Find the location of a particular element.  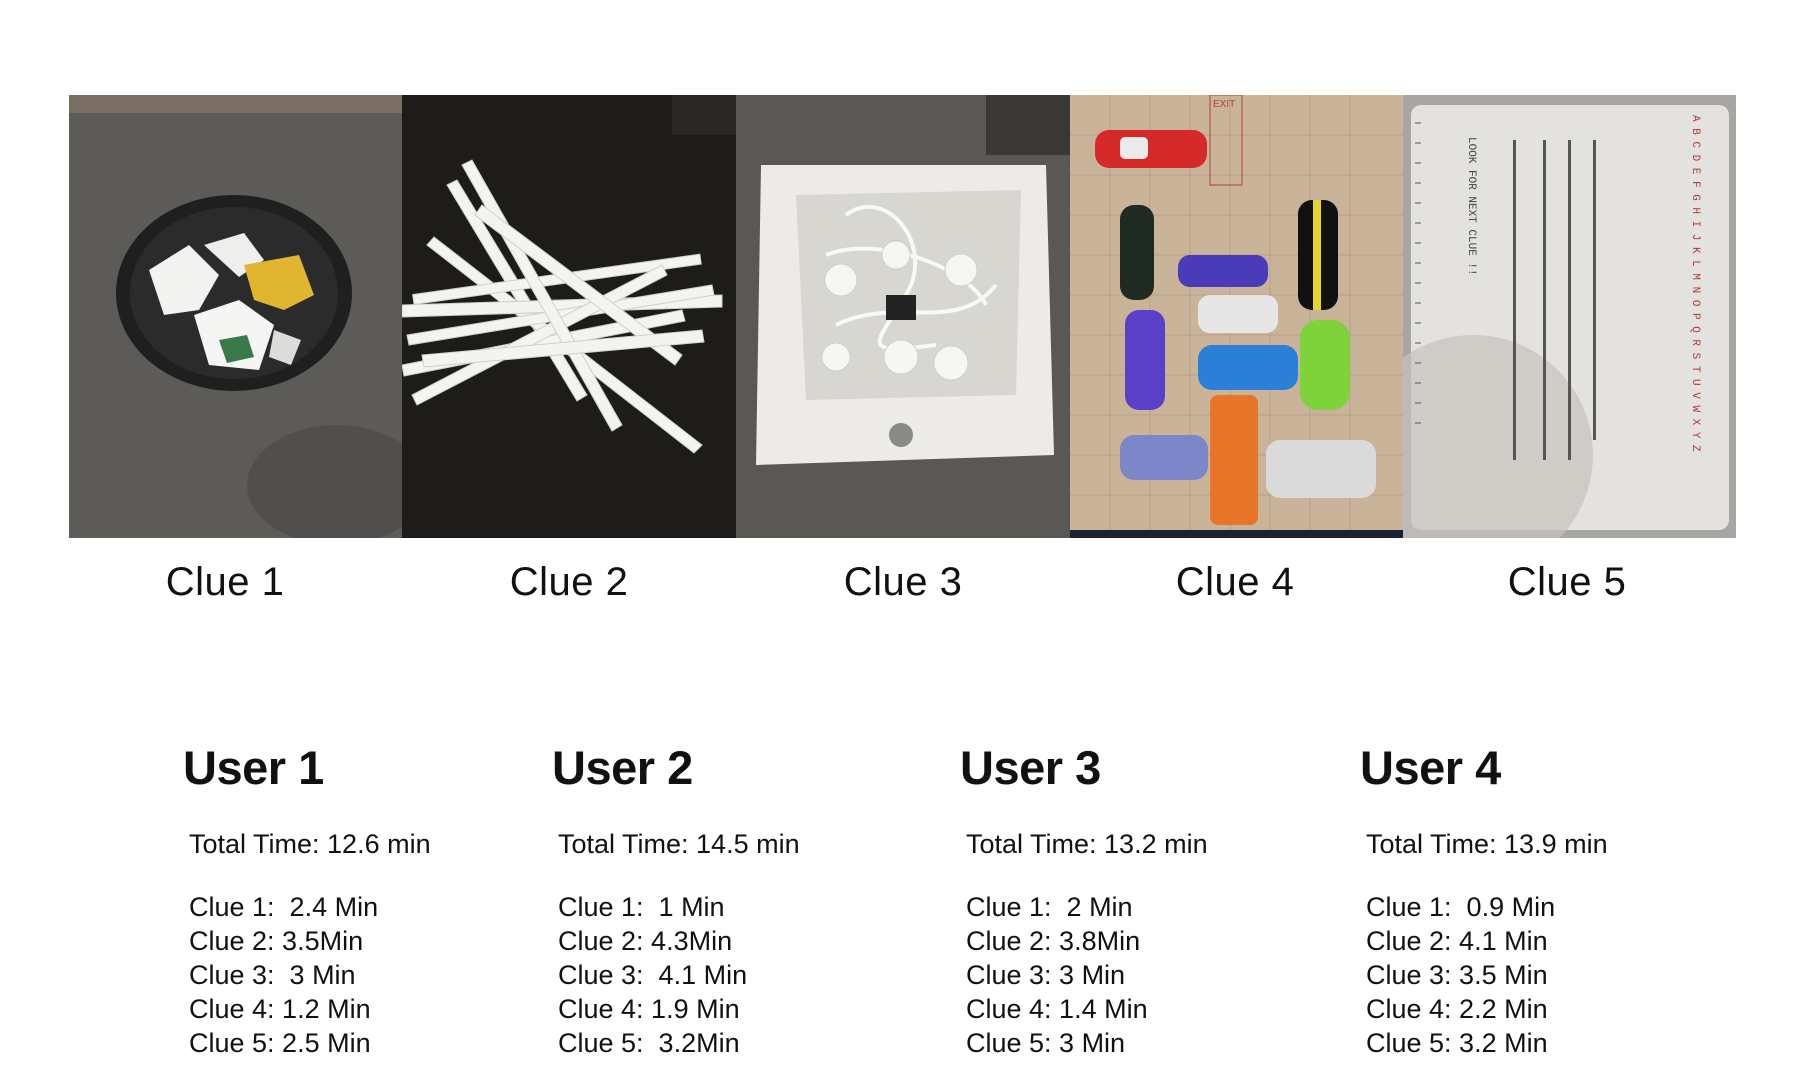

user-1-total-time: Total Time: 12.6 min is located at coordinates (310, 844).